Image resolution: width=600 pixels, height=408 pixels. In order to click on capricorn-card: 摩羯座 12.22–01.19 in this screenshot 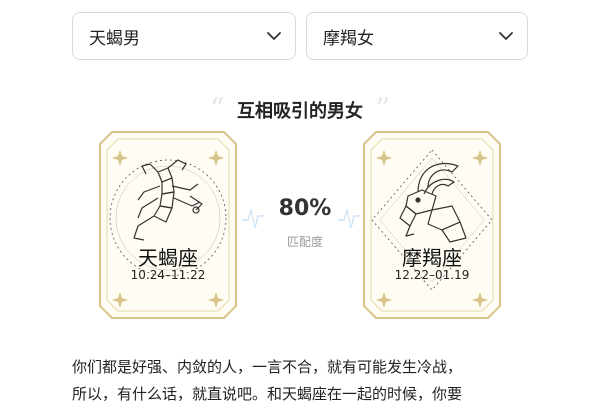, I will do `click(432, 225)`.